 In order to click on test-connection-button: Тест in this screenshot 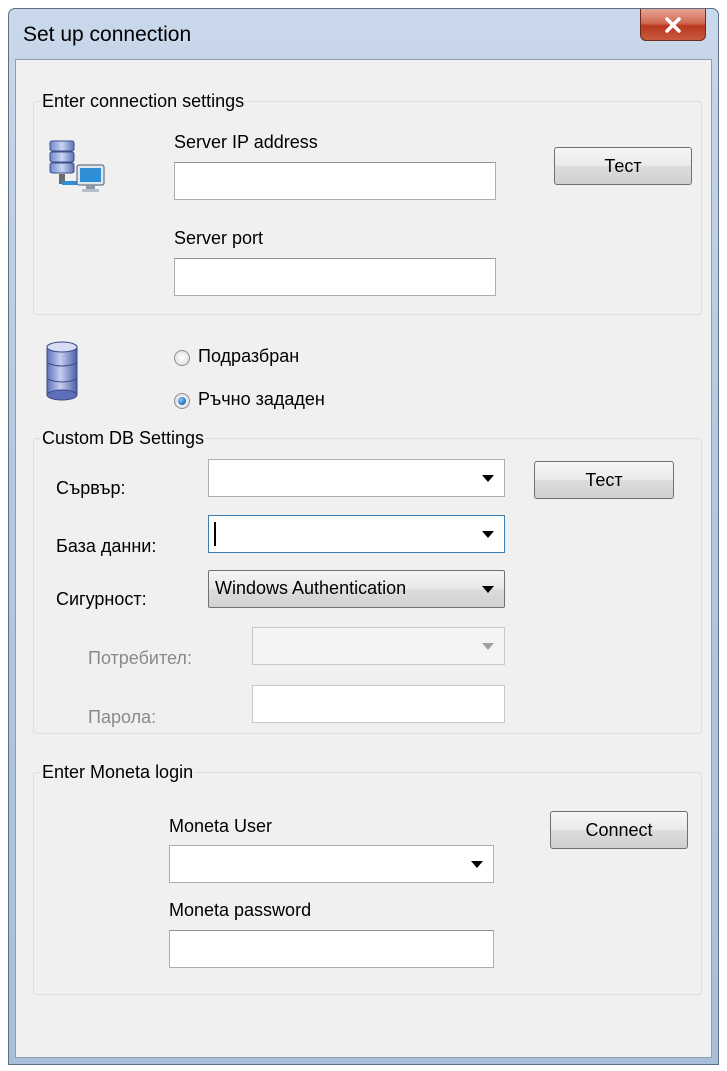, I will do `click(623, 166)`.